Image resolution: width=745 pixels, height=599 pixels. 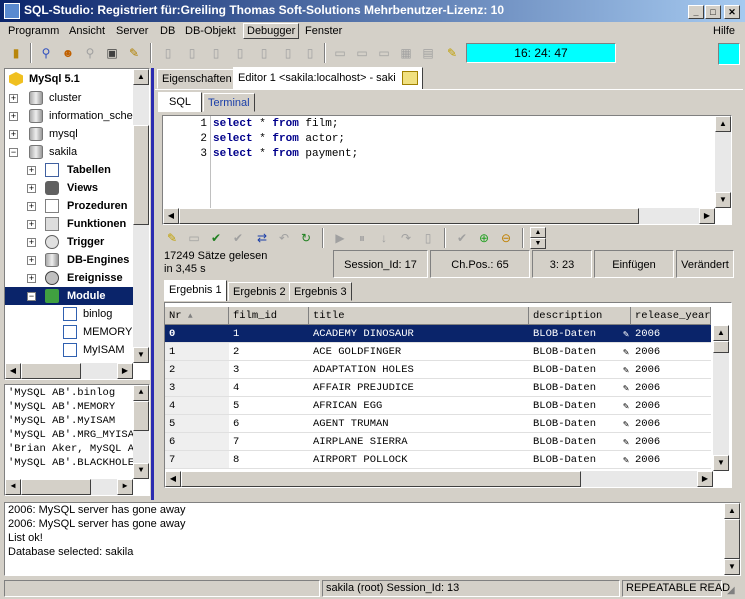 What do you see at coordinates (438, 406) in the screenshot?
I see `table-row: 4 5 AFRICAN EGG BLOB-Daten ✎ 2006` at bounding box center [438, 406].